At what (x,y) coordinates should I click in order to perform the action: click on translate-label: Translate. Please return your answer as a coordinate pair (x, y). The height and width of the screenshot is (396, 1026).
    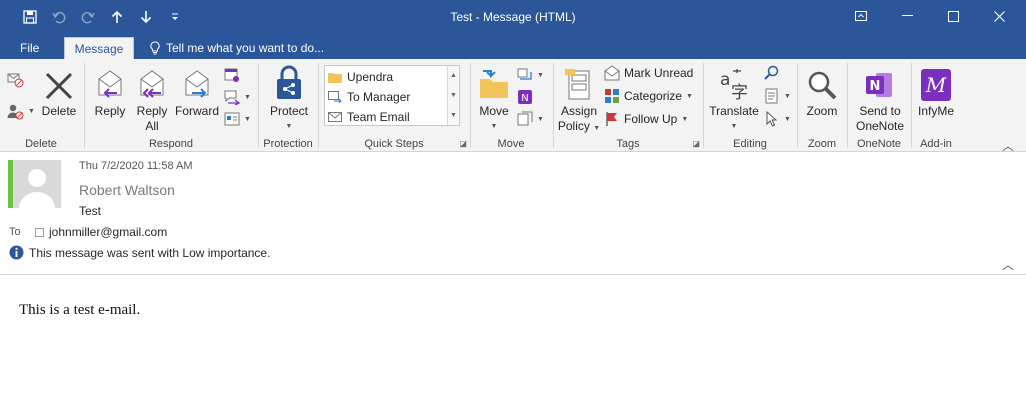
    Looking at the image, I should click on (734, 111).